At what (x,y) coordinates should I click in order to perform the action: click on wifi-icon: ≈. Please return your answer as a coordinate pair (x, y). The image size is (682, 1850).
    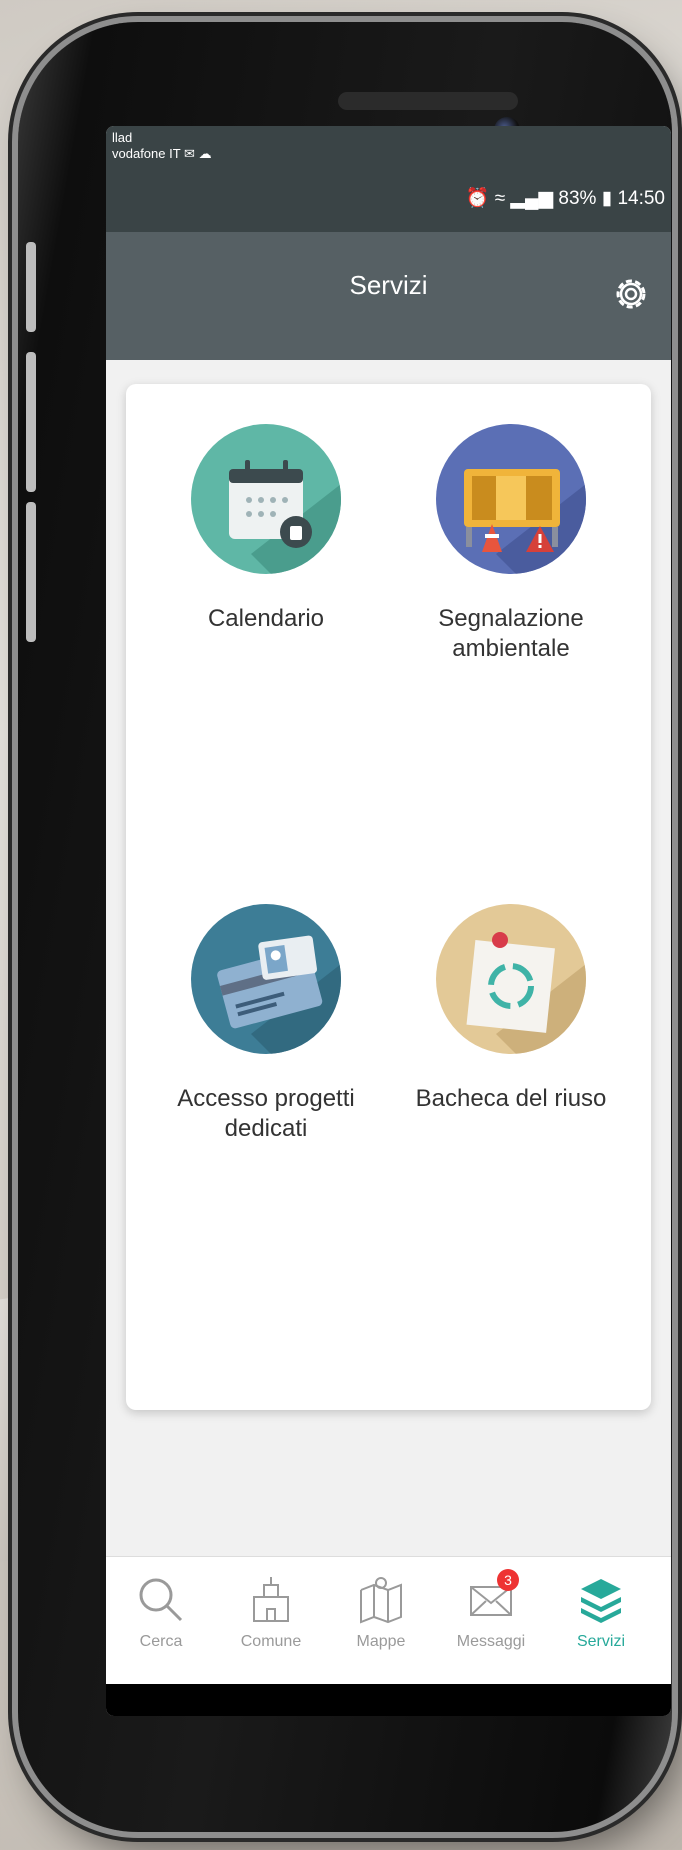
    Looking at the image, I should click on (500, 198).